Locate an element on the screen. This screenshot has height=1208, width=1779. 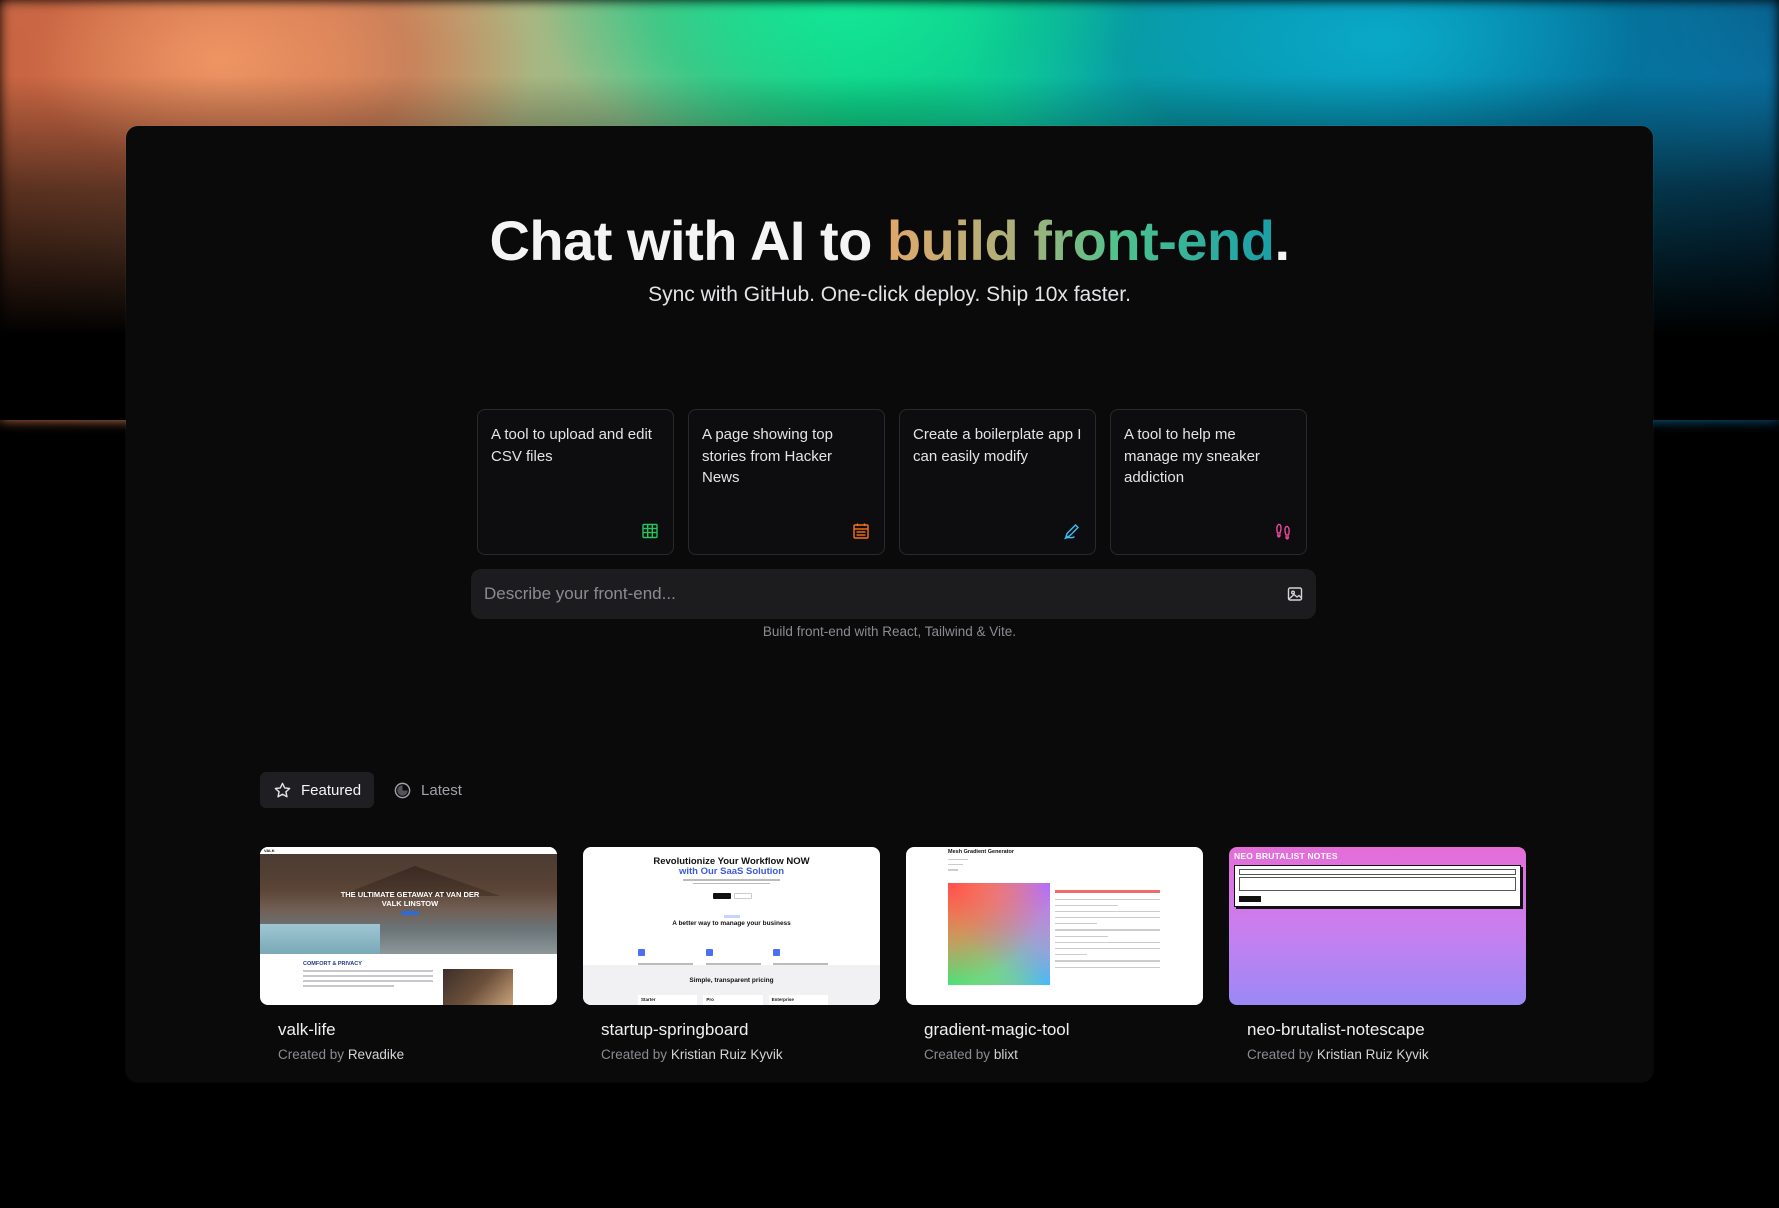
thumb-controls is located at coordinates (998, 867).